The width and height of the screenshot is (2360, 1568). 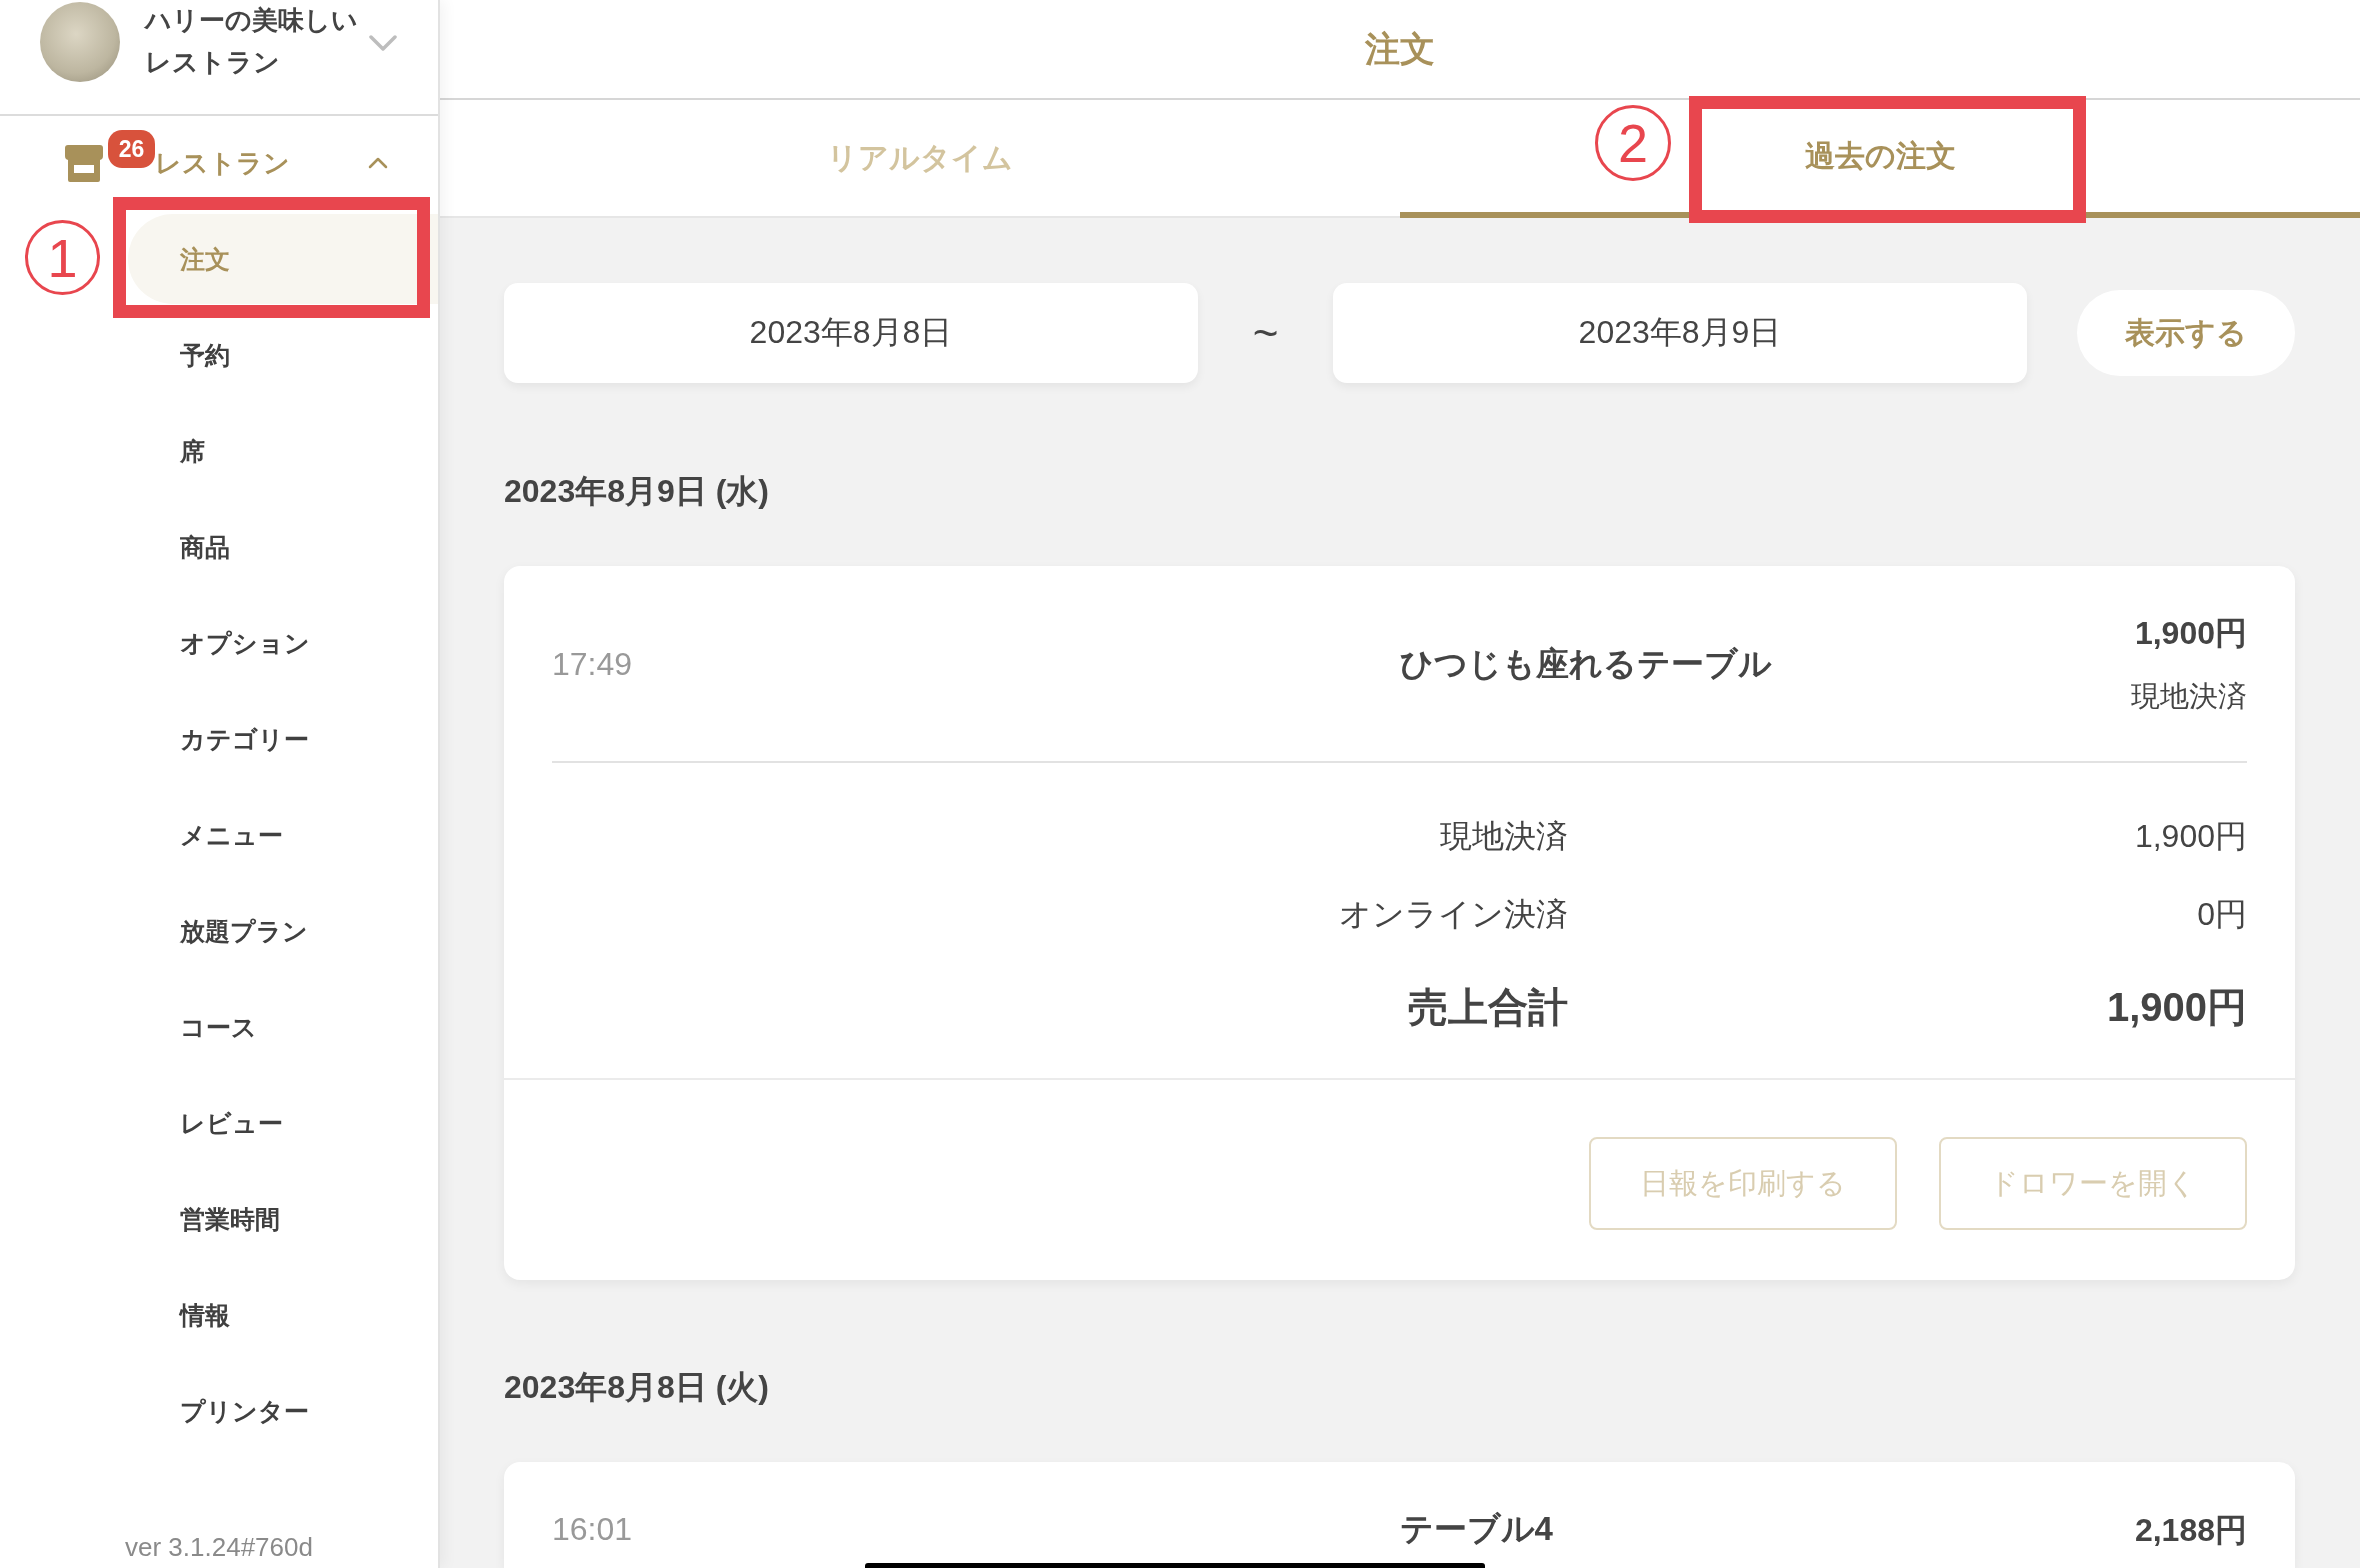 What do you see at coordinates (1585, 663) in the screenshot?
I see `table-name: ひつじも座れるテーブル` at bounding box center [1585, 663].